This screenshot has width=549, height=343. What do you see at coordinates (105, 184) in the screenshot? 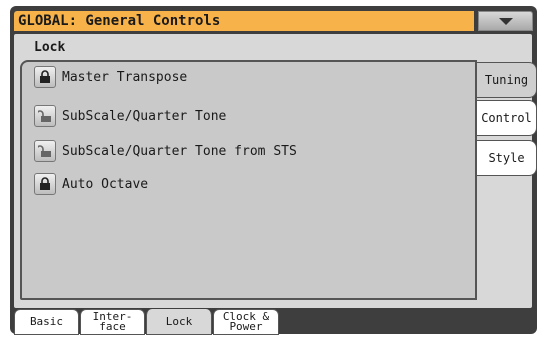
I see `lock-row-label: Auto Octave` at bounding box center [105, 184].